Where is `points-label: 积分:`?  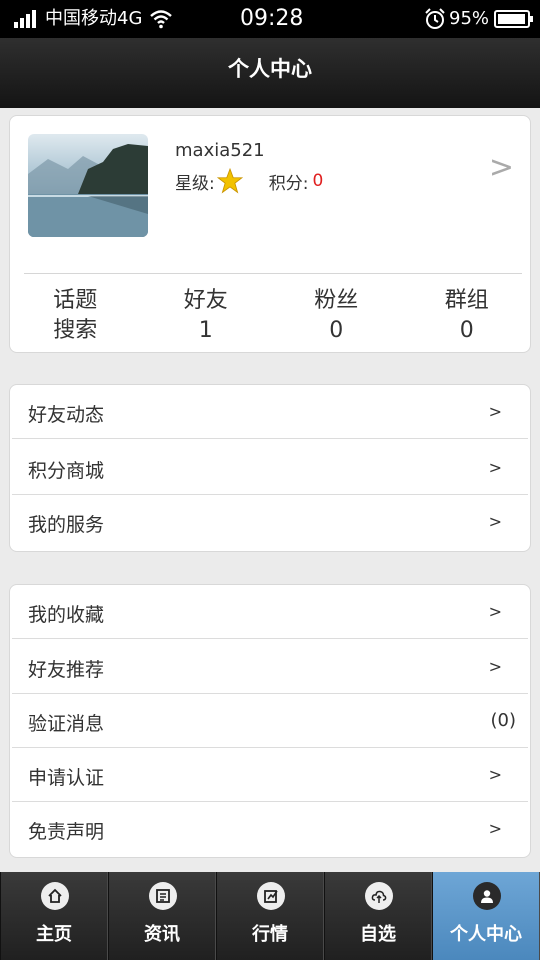
points-label: 积分: is located at coordinates (288, 183).